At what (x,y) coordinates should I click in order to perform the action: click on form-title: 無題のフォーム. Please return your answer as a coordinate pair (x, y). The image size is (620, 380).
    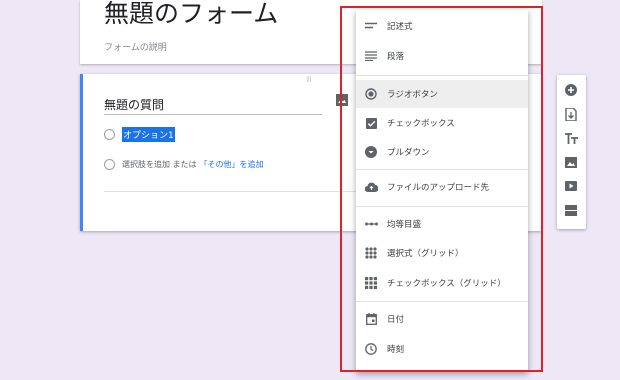
    Looking at the image, I should click on (191, 15).